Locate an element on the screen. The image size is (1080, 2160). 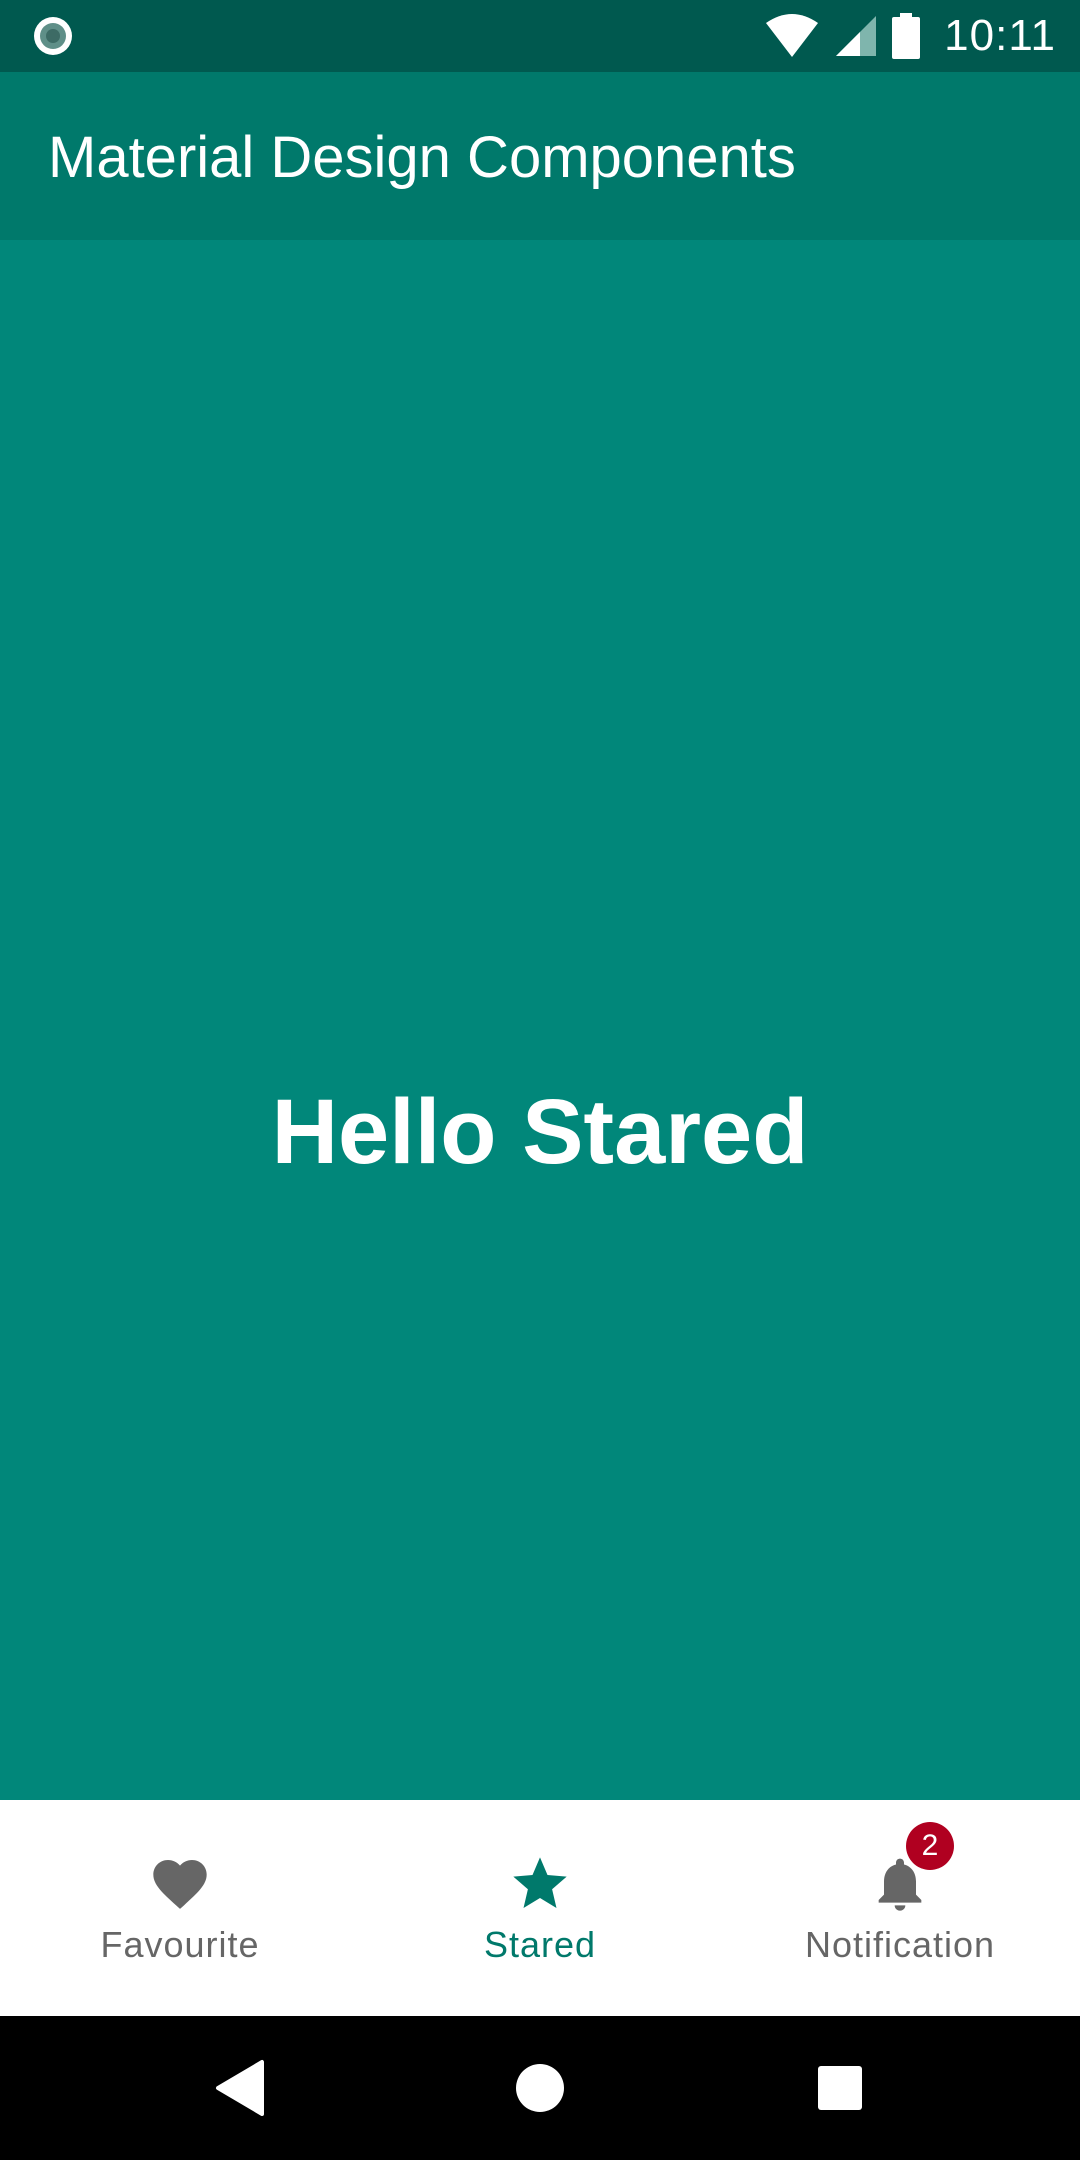
home-icon is located at coordinates (540, 2088).